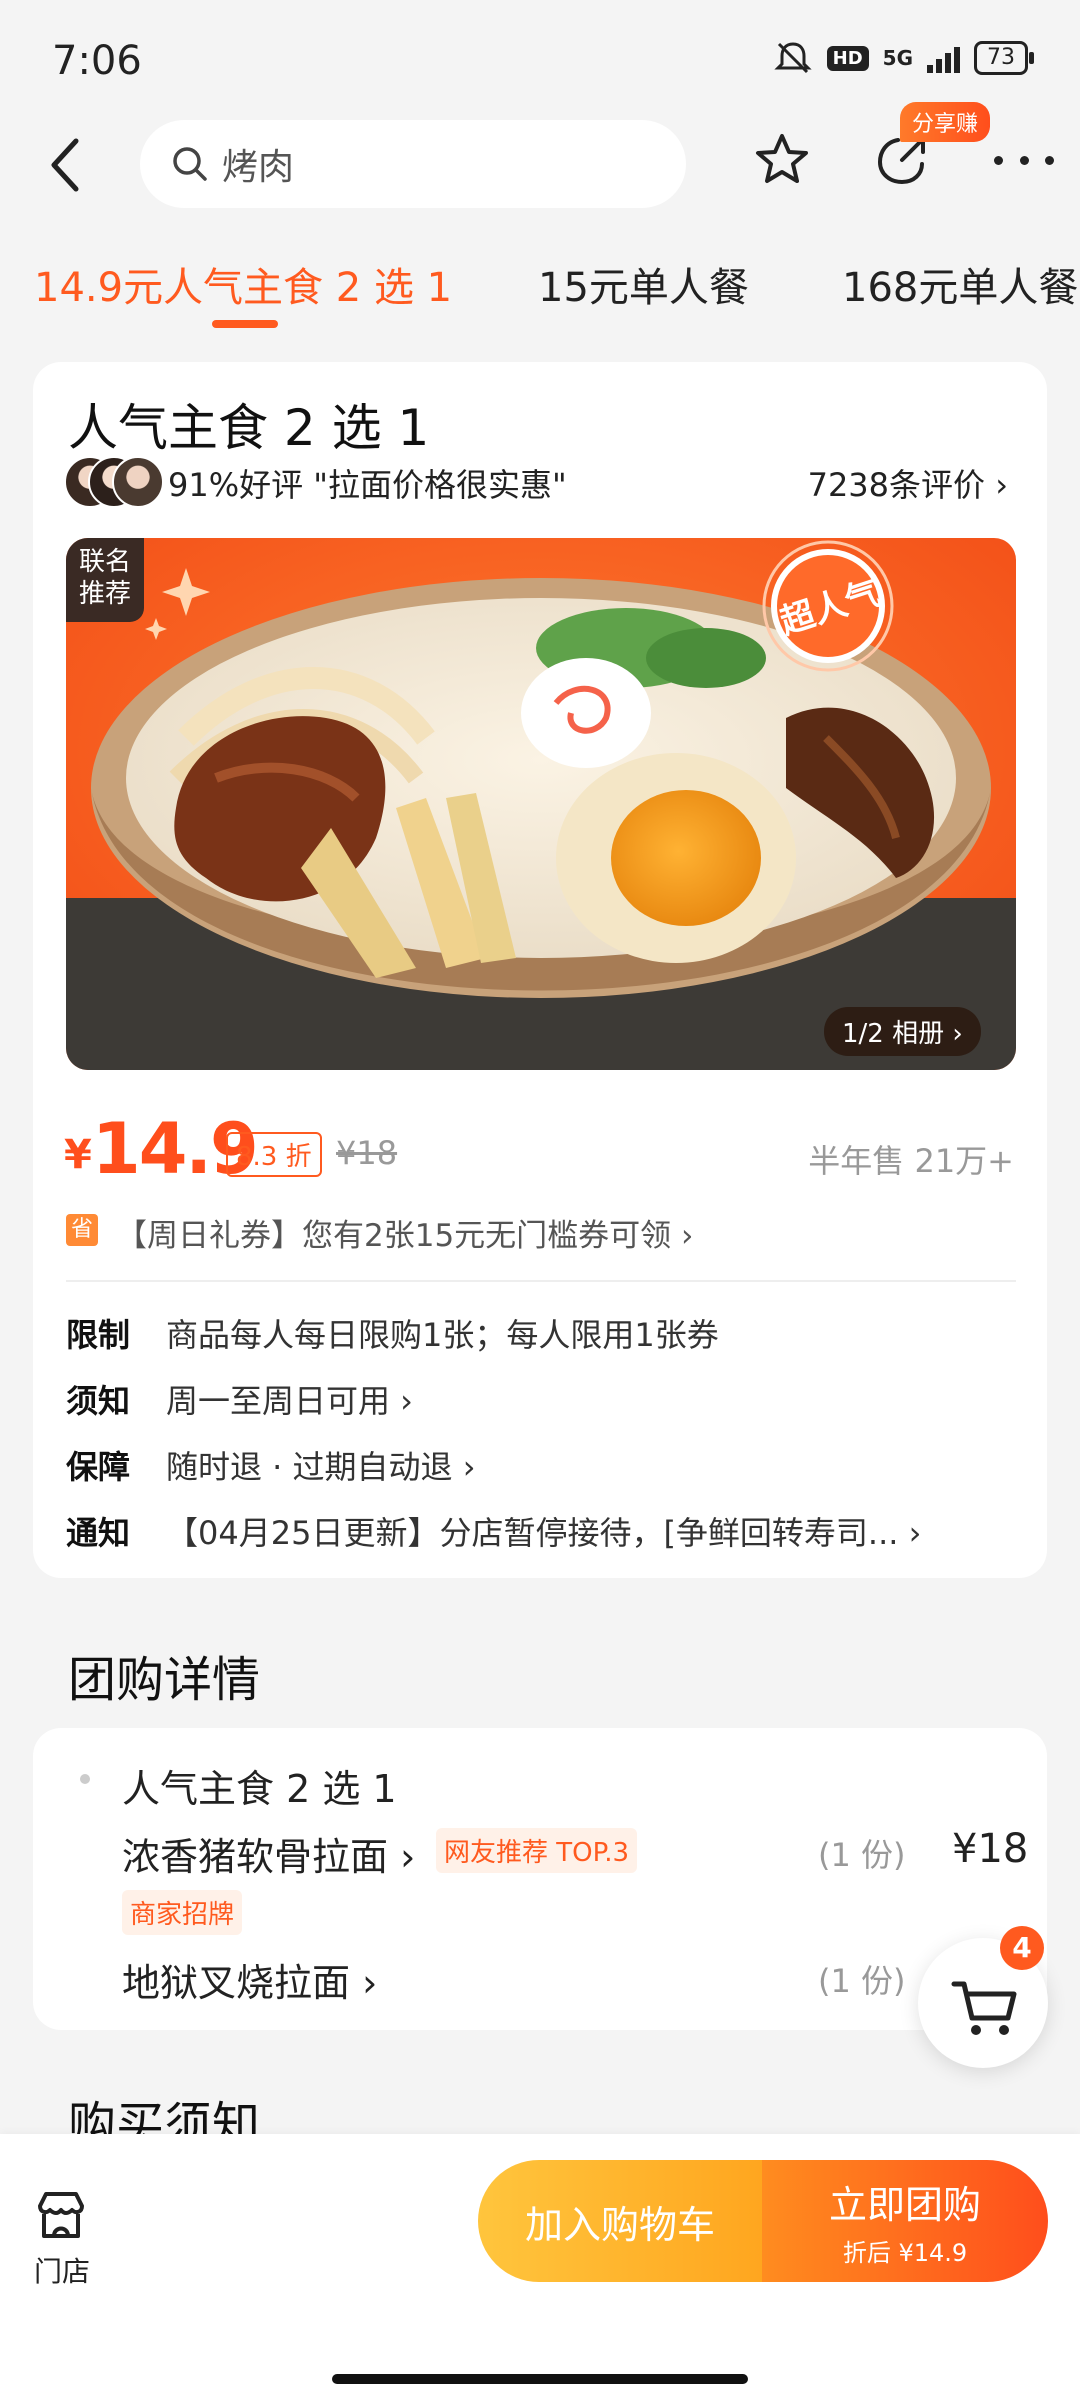 This screenshot has width=1080, height=2400. I want to click on buy-now-button: 立即团购 折后 ¥14.9, so click(905, 2221).